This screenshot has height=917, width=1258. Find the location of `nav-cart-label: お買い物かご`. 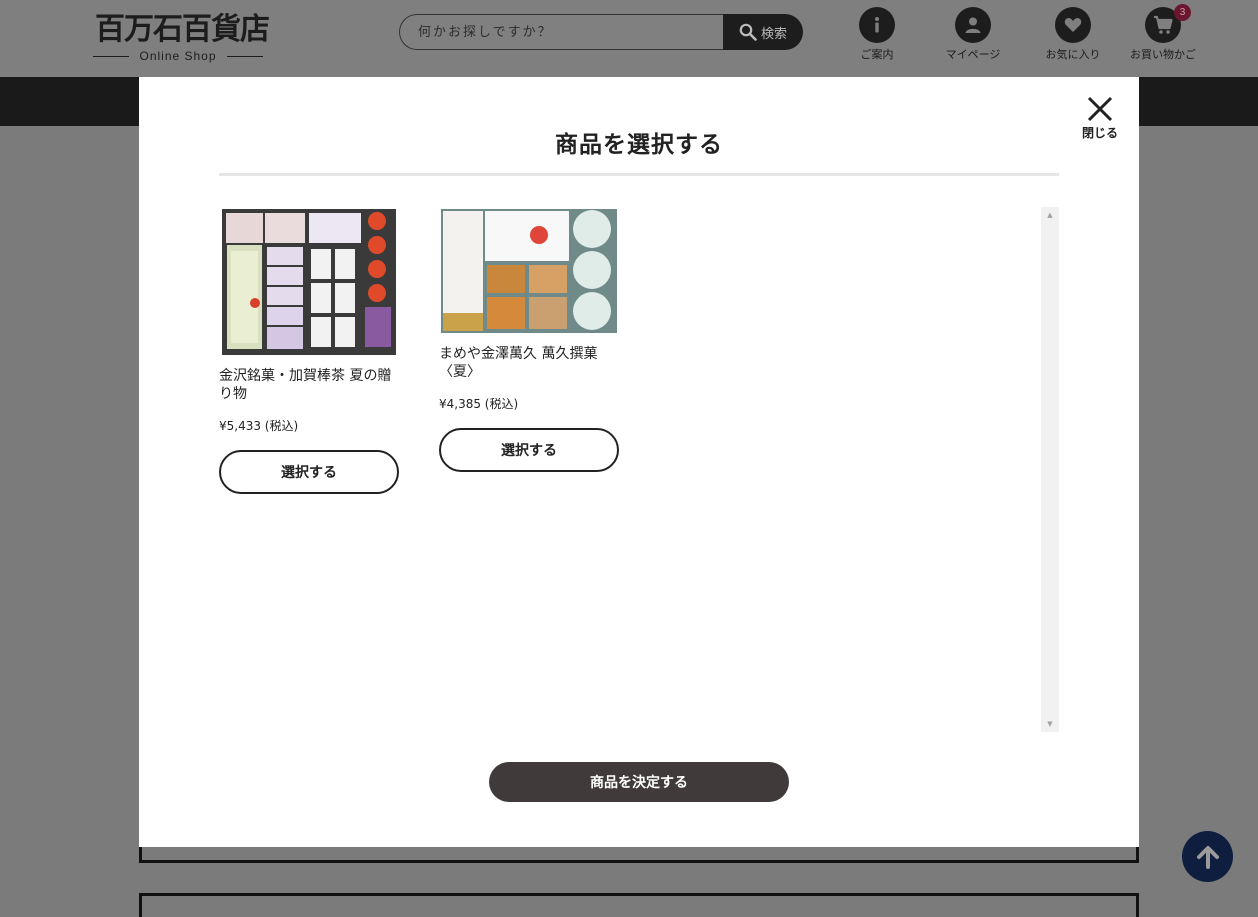

nav-cart-label: お買い物かご is located at coordinates (1163, 54).